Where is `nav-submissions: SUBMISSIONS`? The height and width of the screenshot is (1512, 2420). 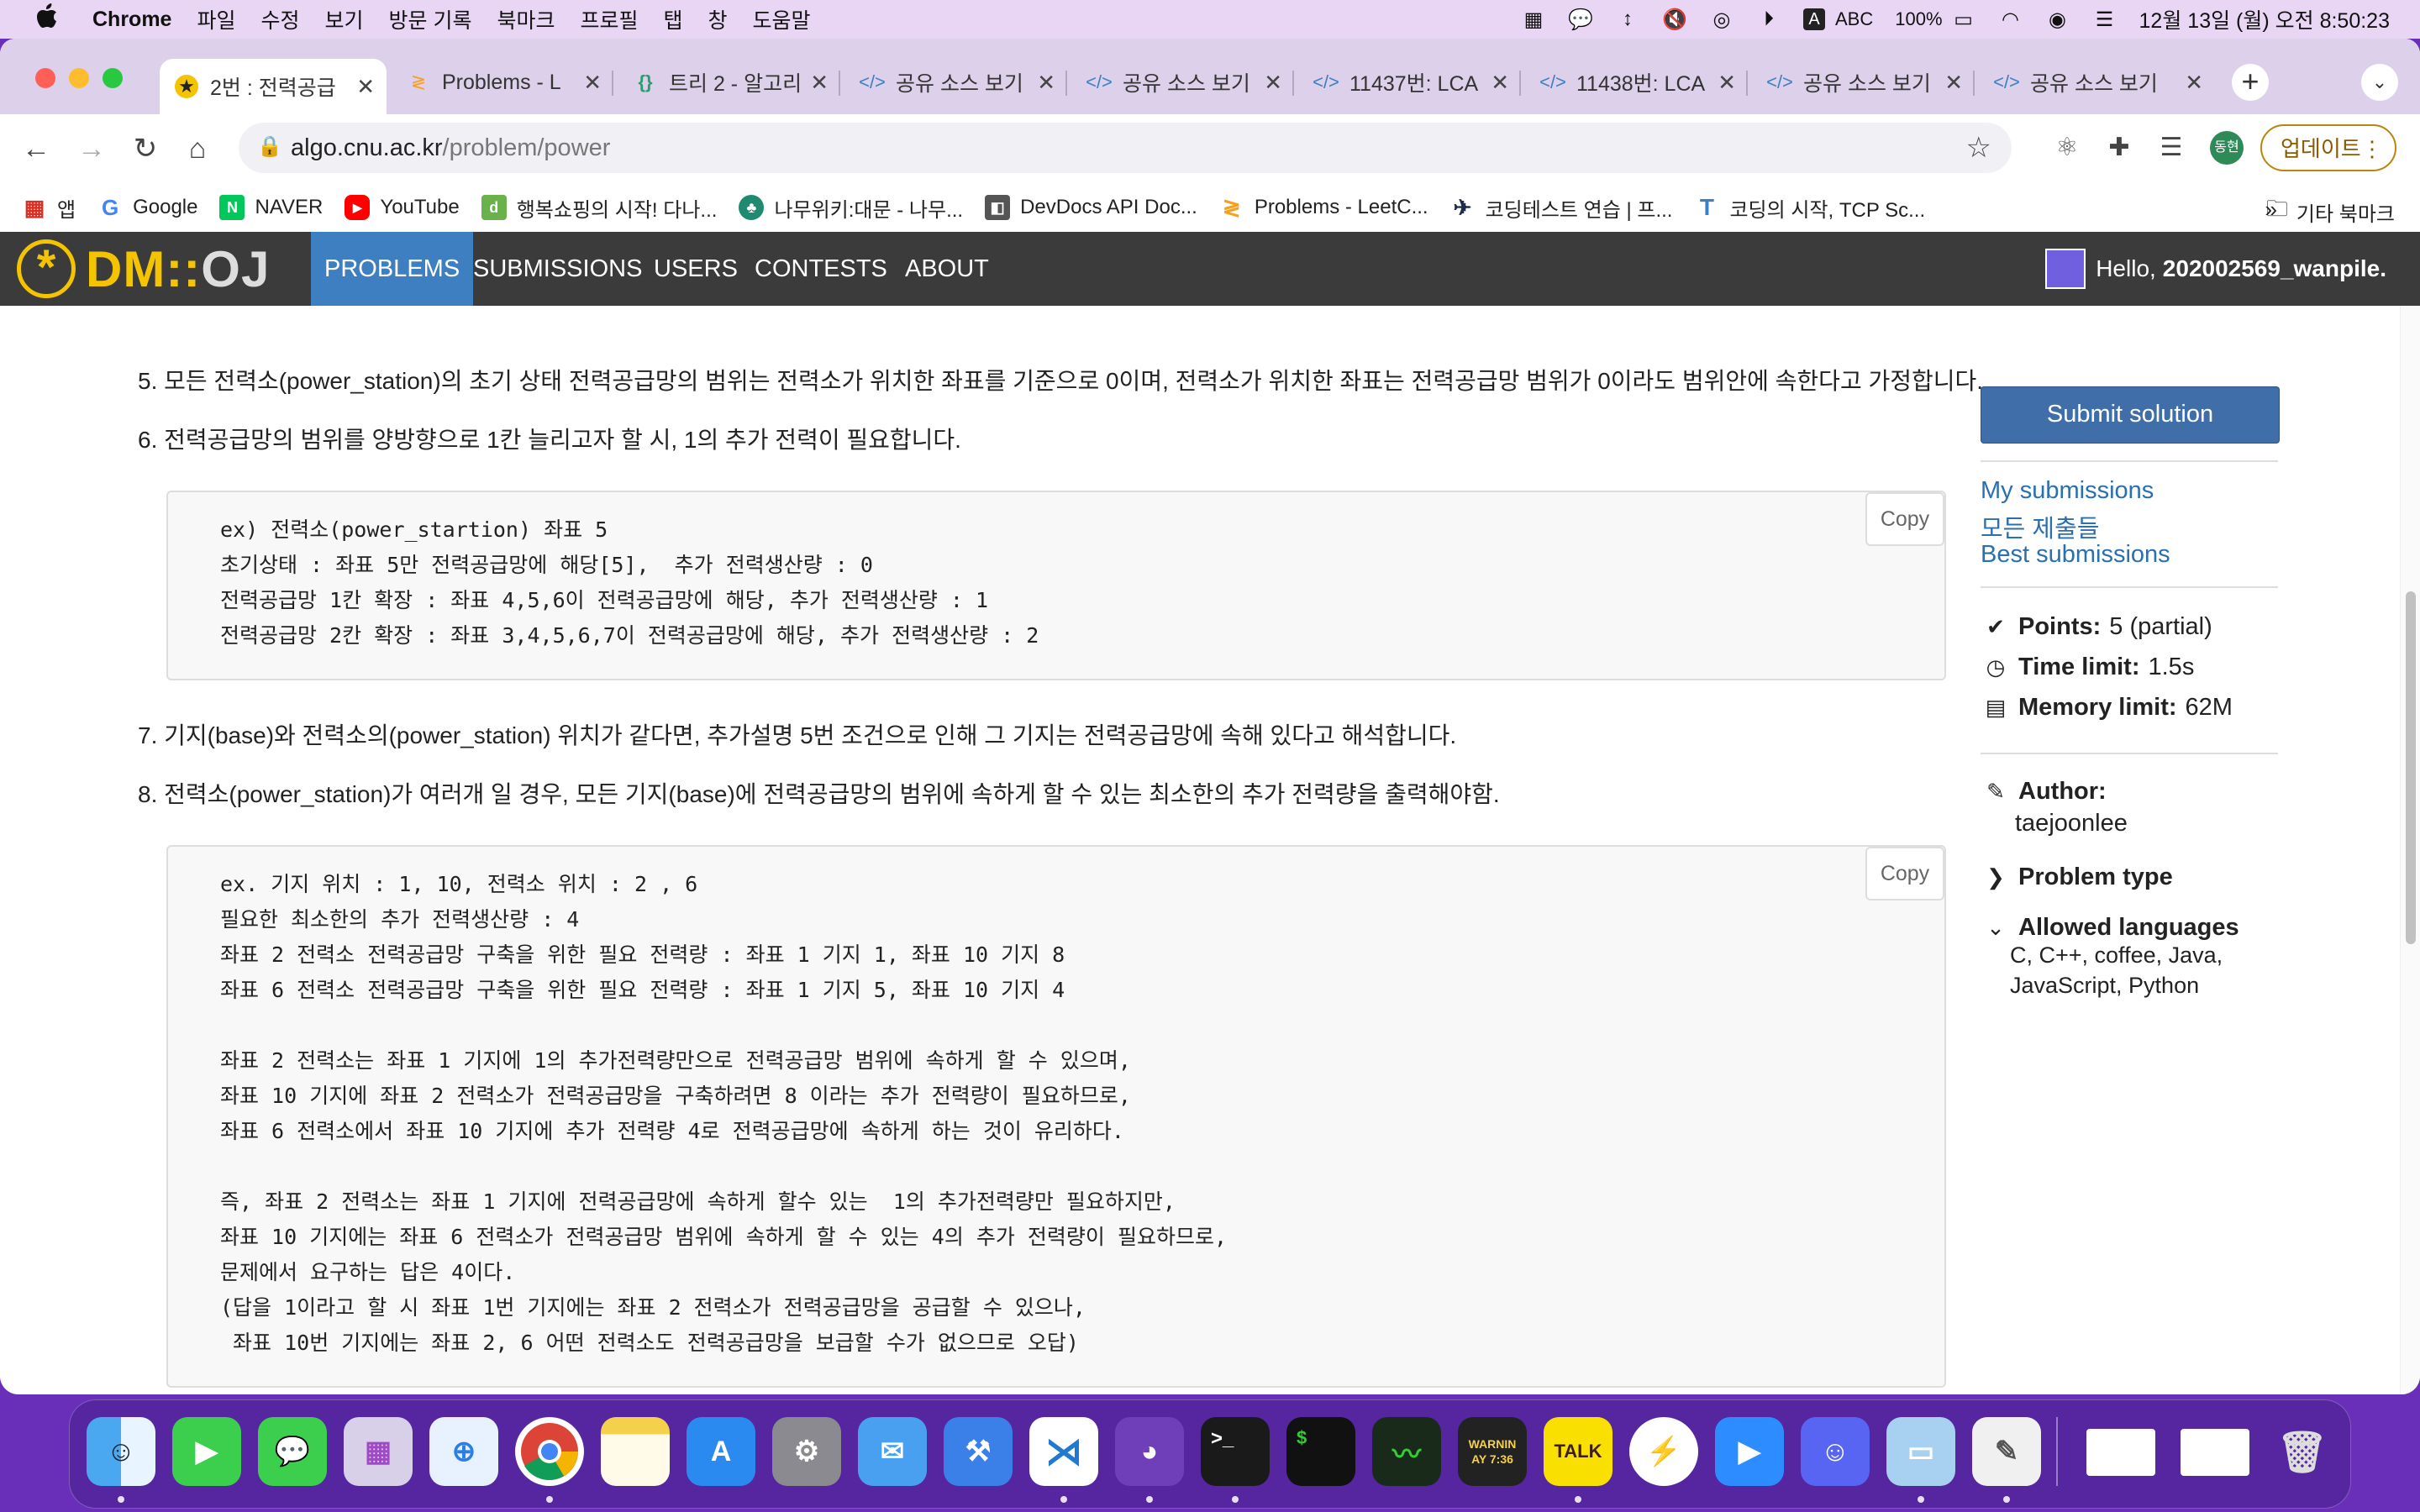
nav-submissions: SUBMISSIONS is located at coordinates (557, 269).